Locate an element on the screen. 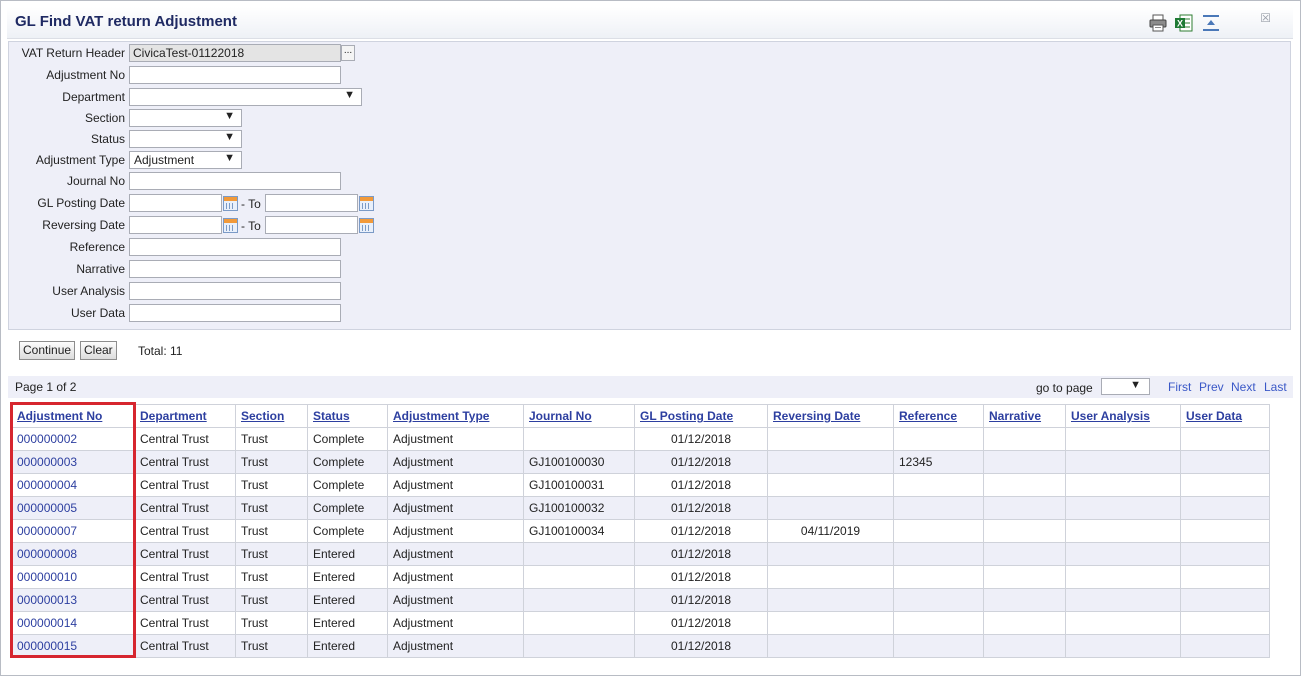  cell-adjustment-no: 000000003 is located at coordinates (73, 462).